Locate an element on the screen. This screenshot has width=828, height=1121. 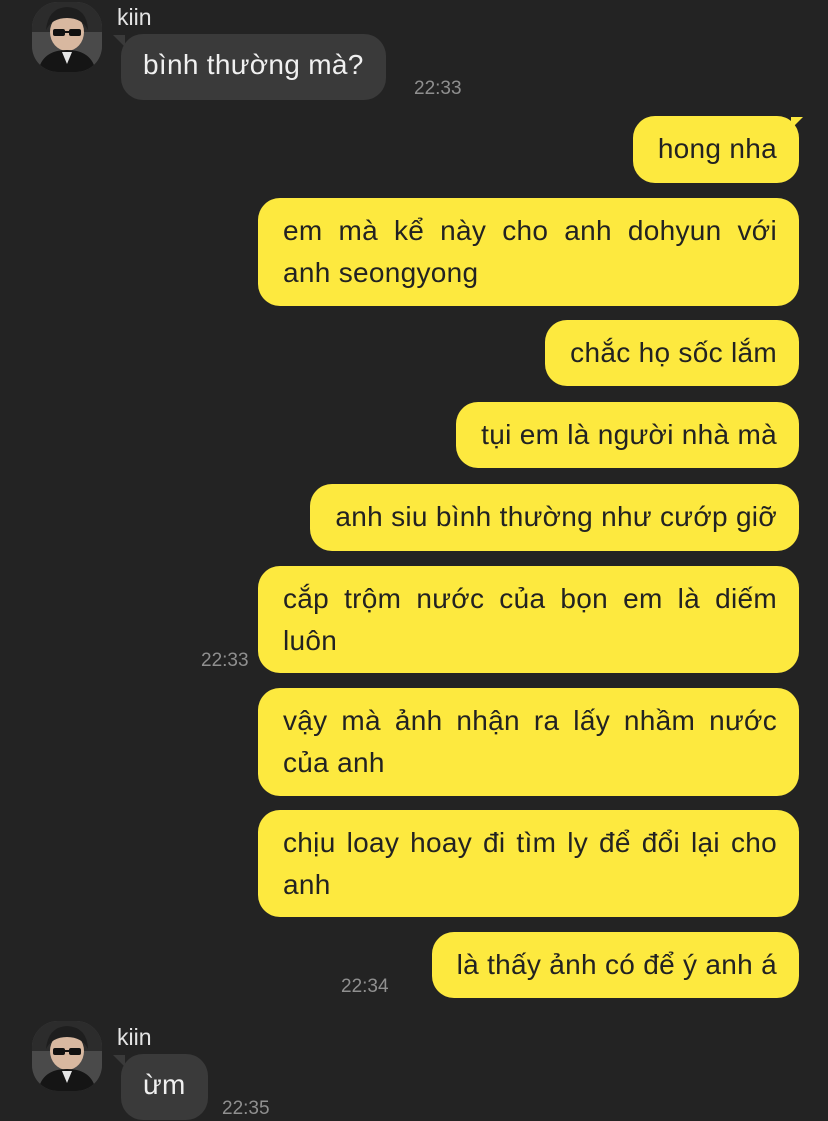
message-bubble-outgoing: chắc họ sốc lắm is located at coordinates (672, 353).